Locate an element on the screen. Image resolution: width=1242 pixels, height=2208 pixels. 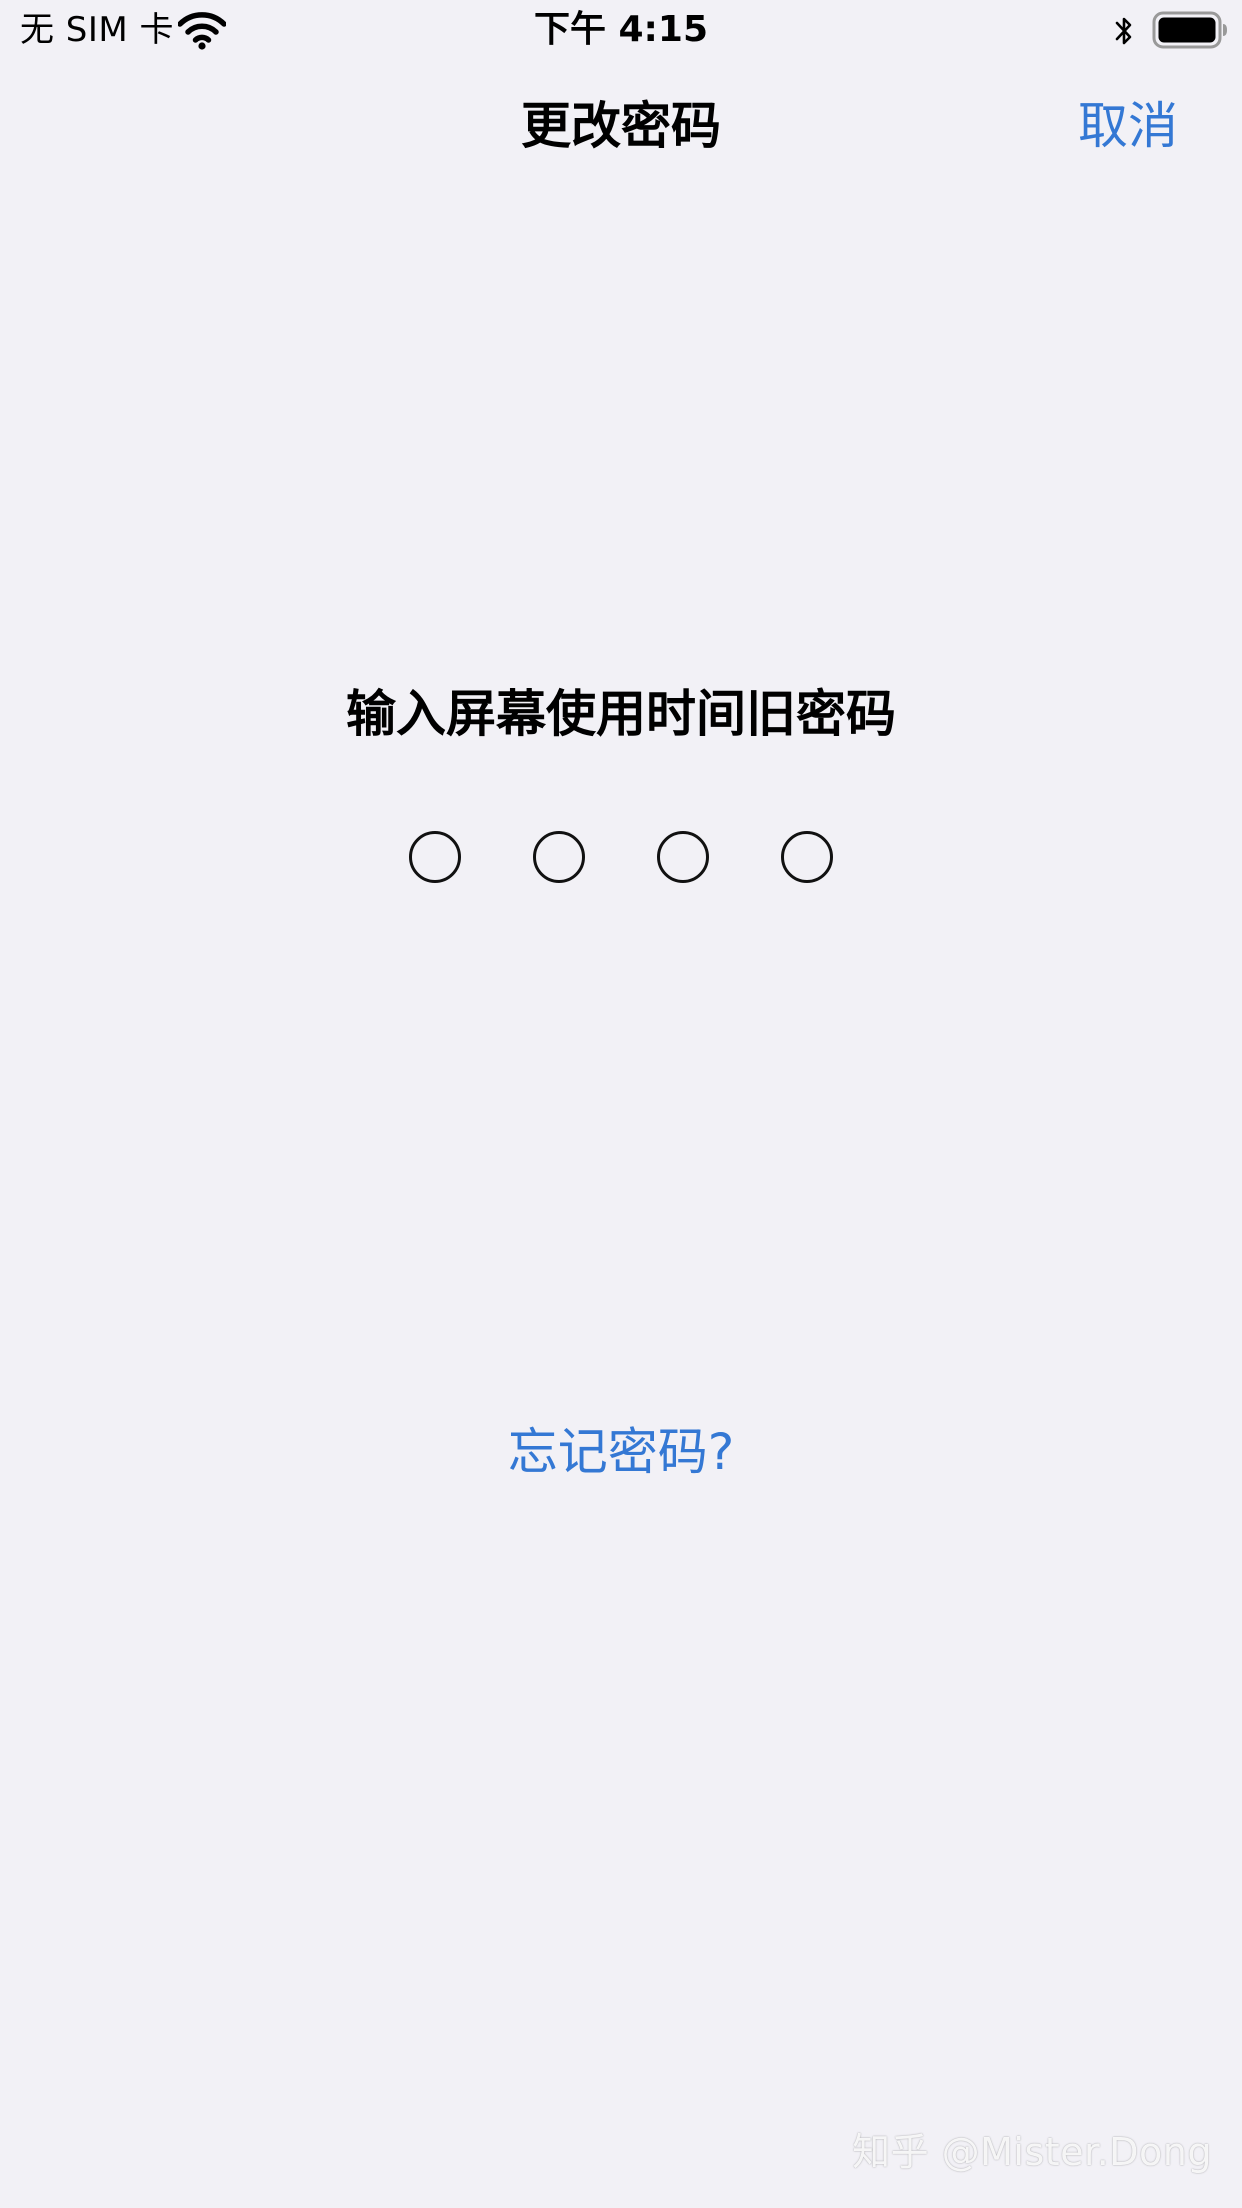
page-title: 更改密码 is located at coordinates (621, 126).